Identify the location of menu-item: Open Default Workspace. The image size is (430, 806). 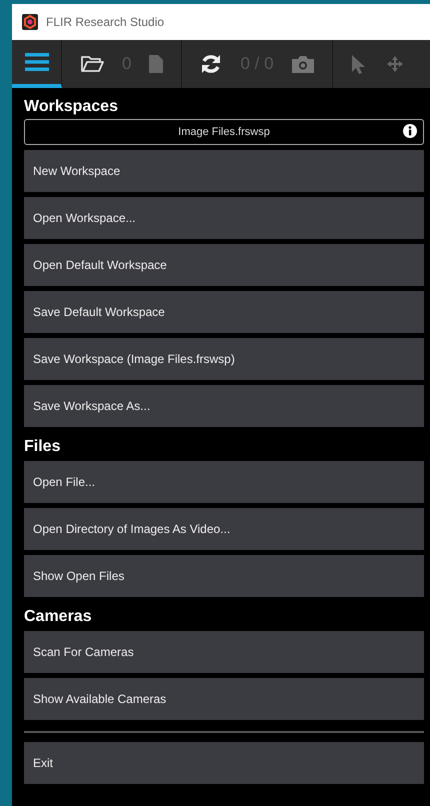
(224, 265).